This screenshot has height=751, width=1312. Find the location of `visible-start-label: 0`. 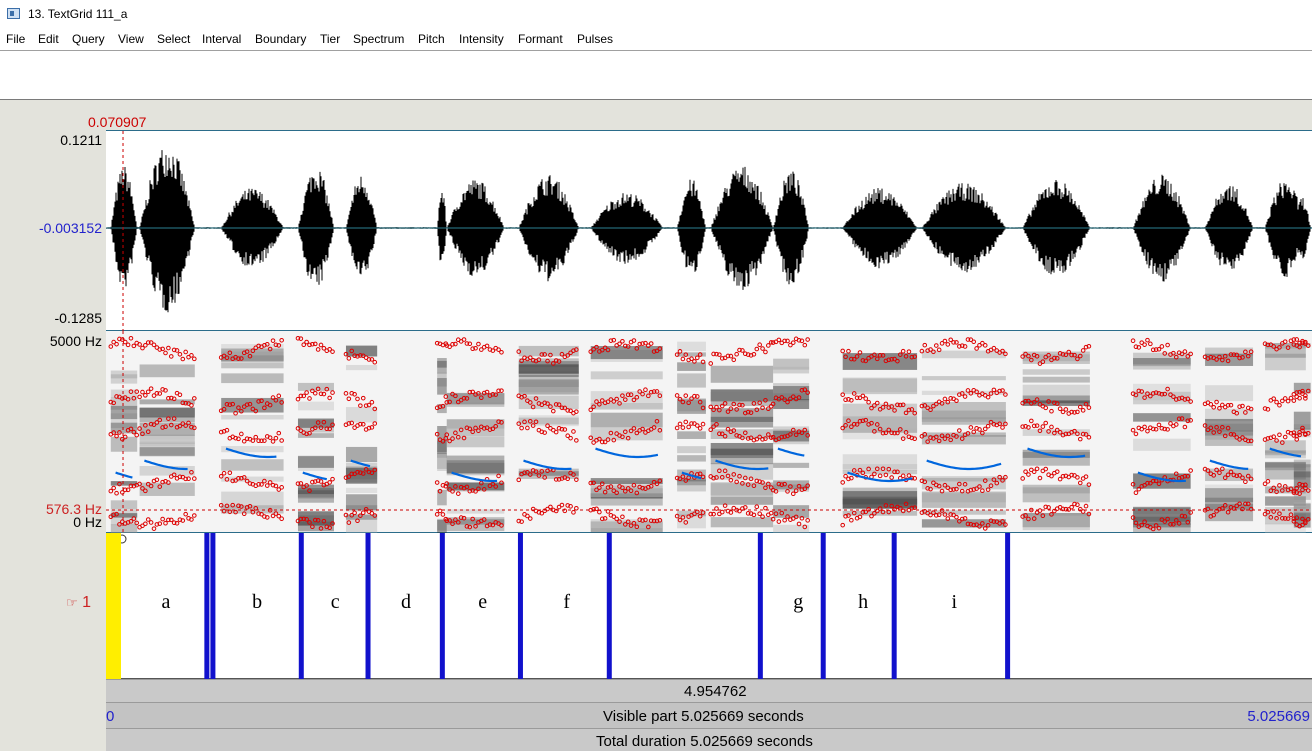

visible-start-label: 0 is located at coordinates (110, 716).